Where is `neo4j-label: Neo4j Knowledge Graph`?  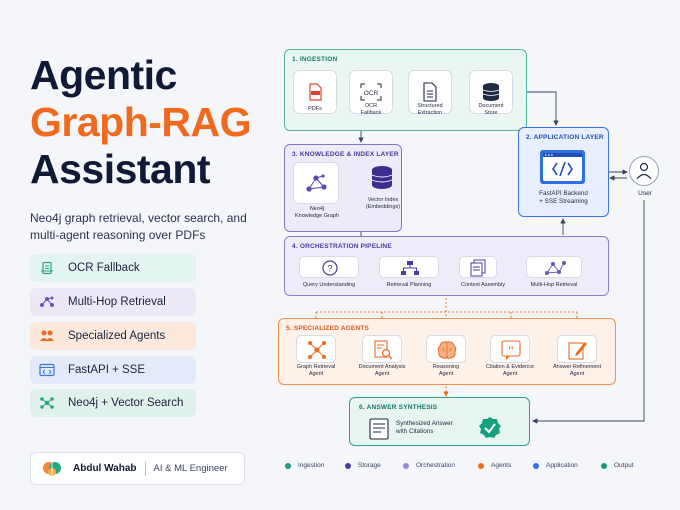
neo4j-label: Neo4j Knowledge Graph is located at coordinates (317, 212).